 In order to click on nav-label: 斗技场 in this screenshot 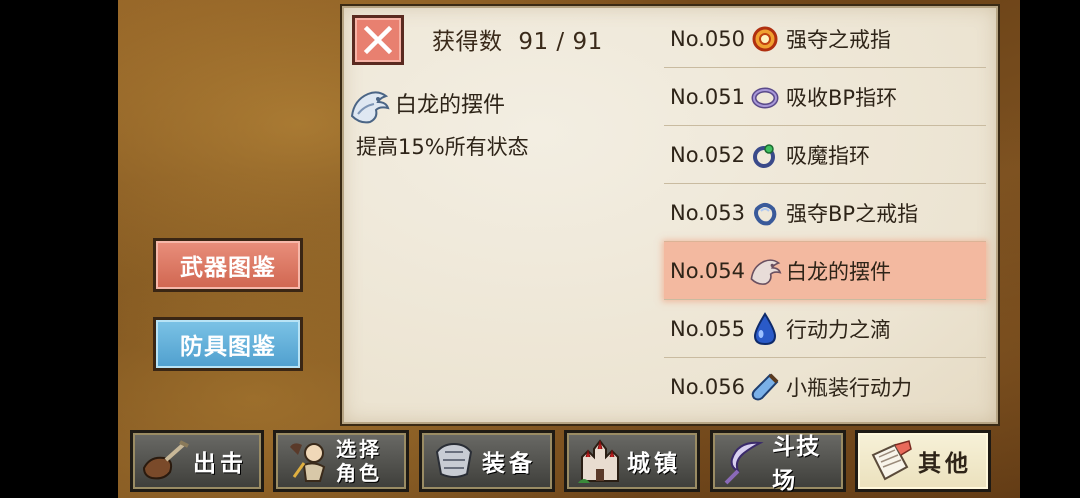, I will do `click(796, 464)`.